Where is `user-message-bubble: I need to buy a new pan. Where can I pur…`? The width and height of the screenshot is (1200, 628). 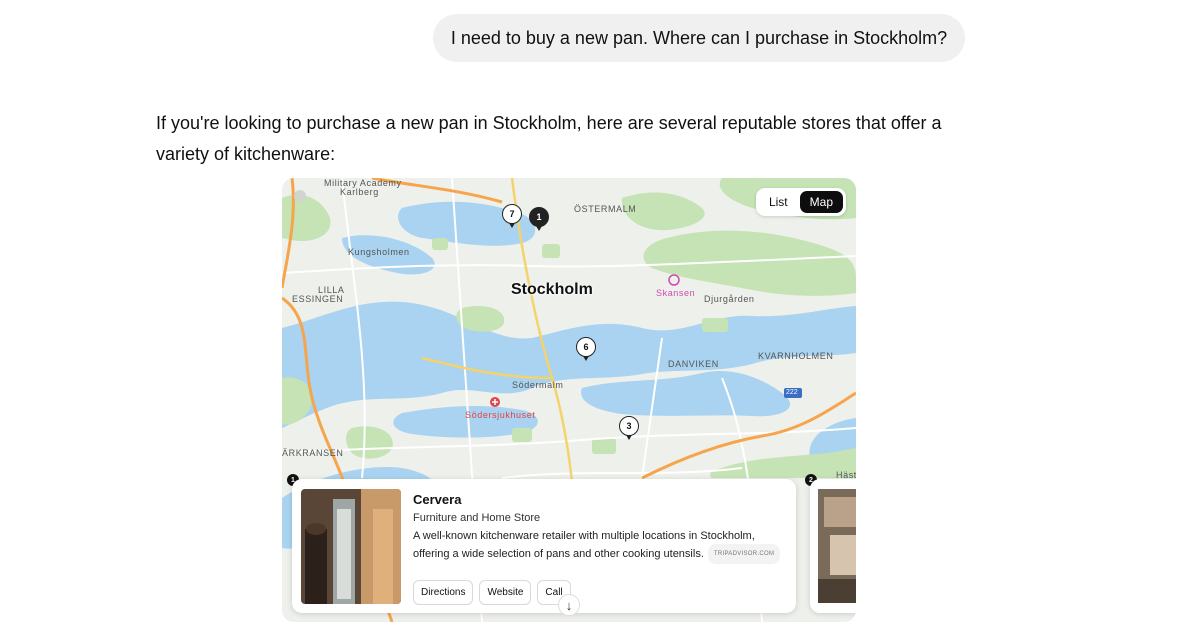 user-message-bubble: I need to buy a new pan. Where can I pur… is located at coordinates (699, 38).